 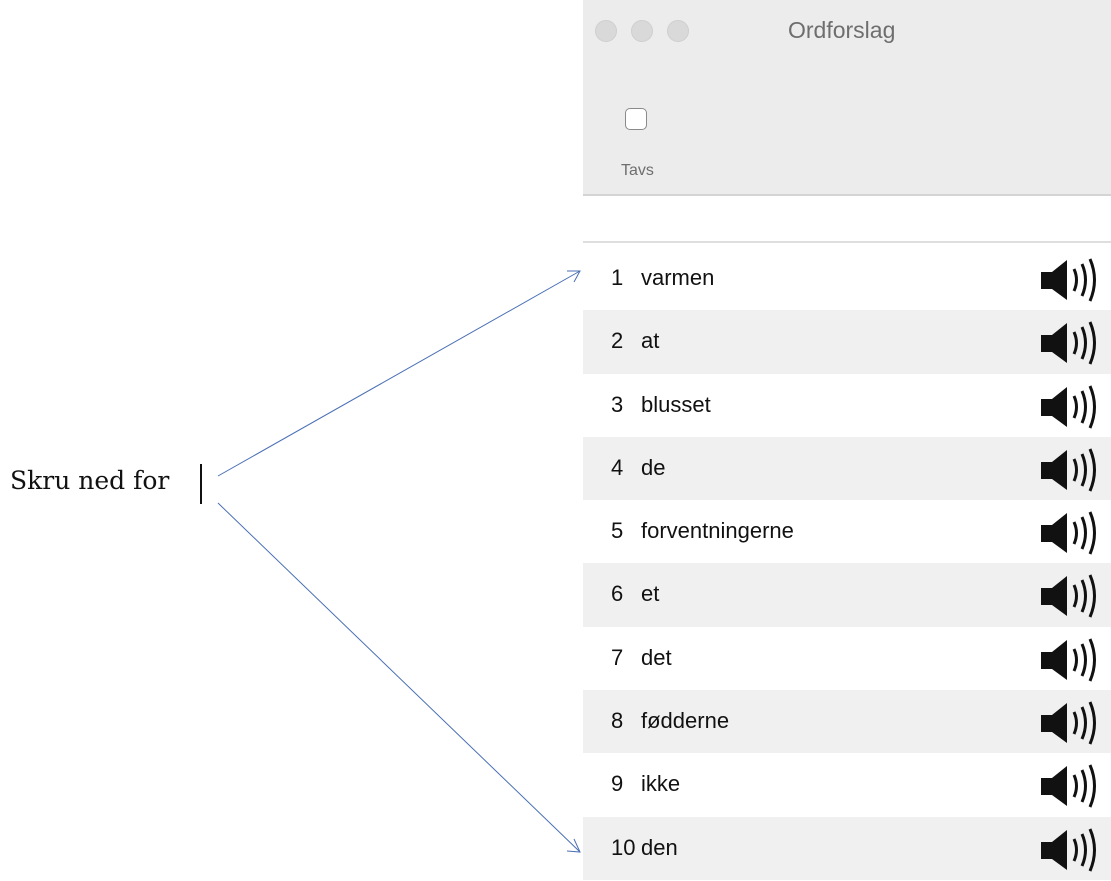 I want to click on suggestion-number: 6, so click(x=617, y=594).